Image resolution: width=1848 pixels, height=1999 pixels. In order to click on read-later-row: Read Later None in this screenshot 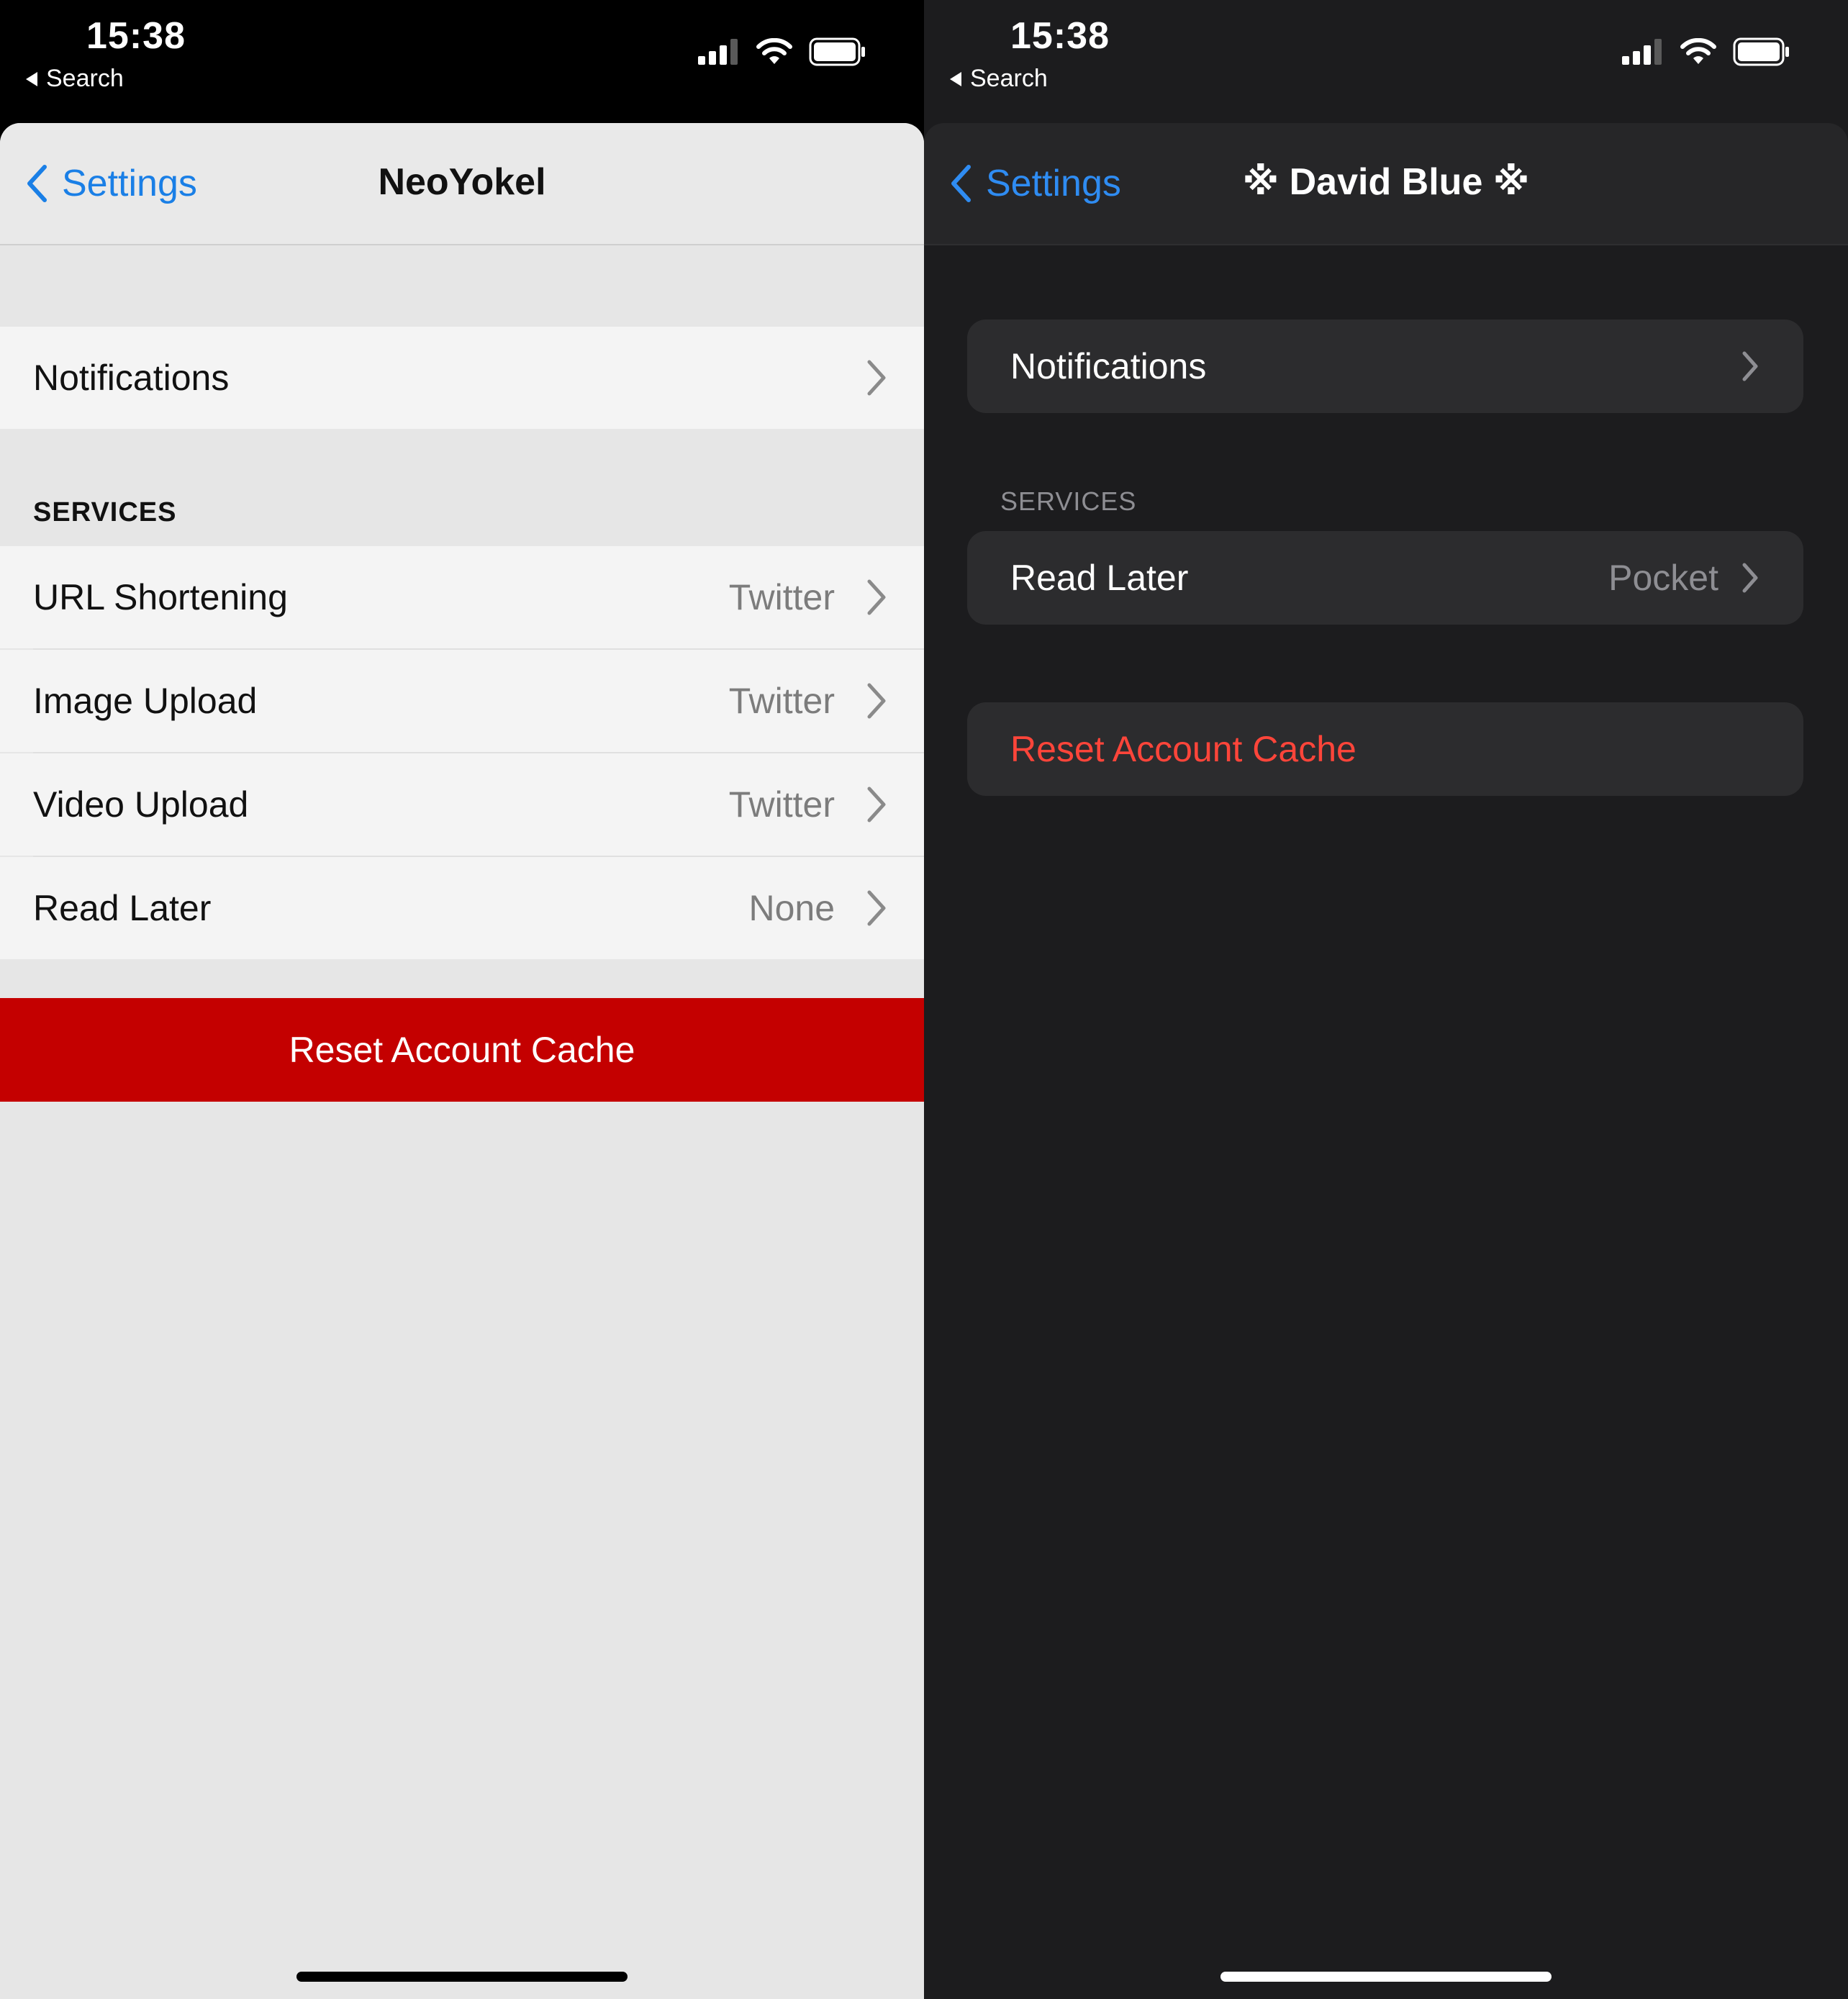, I will do `click(462, 908)`.